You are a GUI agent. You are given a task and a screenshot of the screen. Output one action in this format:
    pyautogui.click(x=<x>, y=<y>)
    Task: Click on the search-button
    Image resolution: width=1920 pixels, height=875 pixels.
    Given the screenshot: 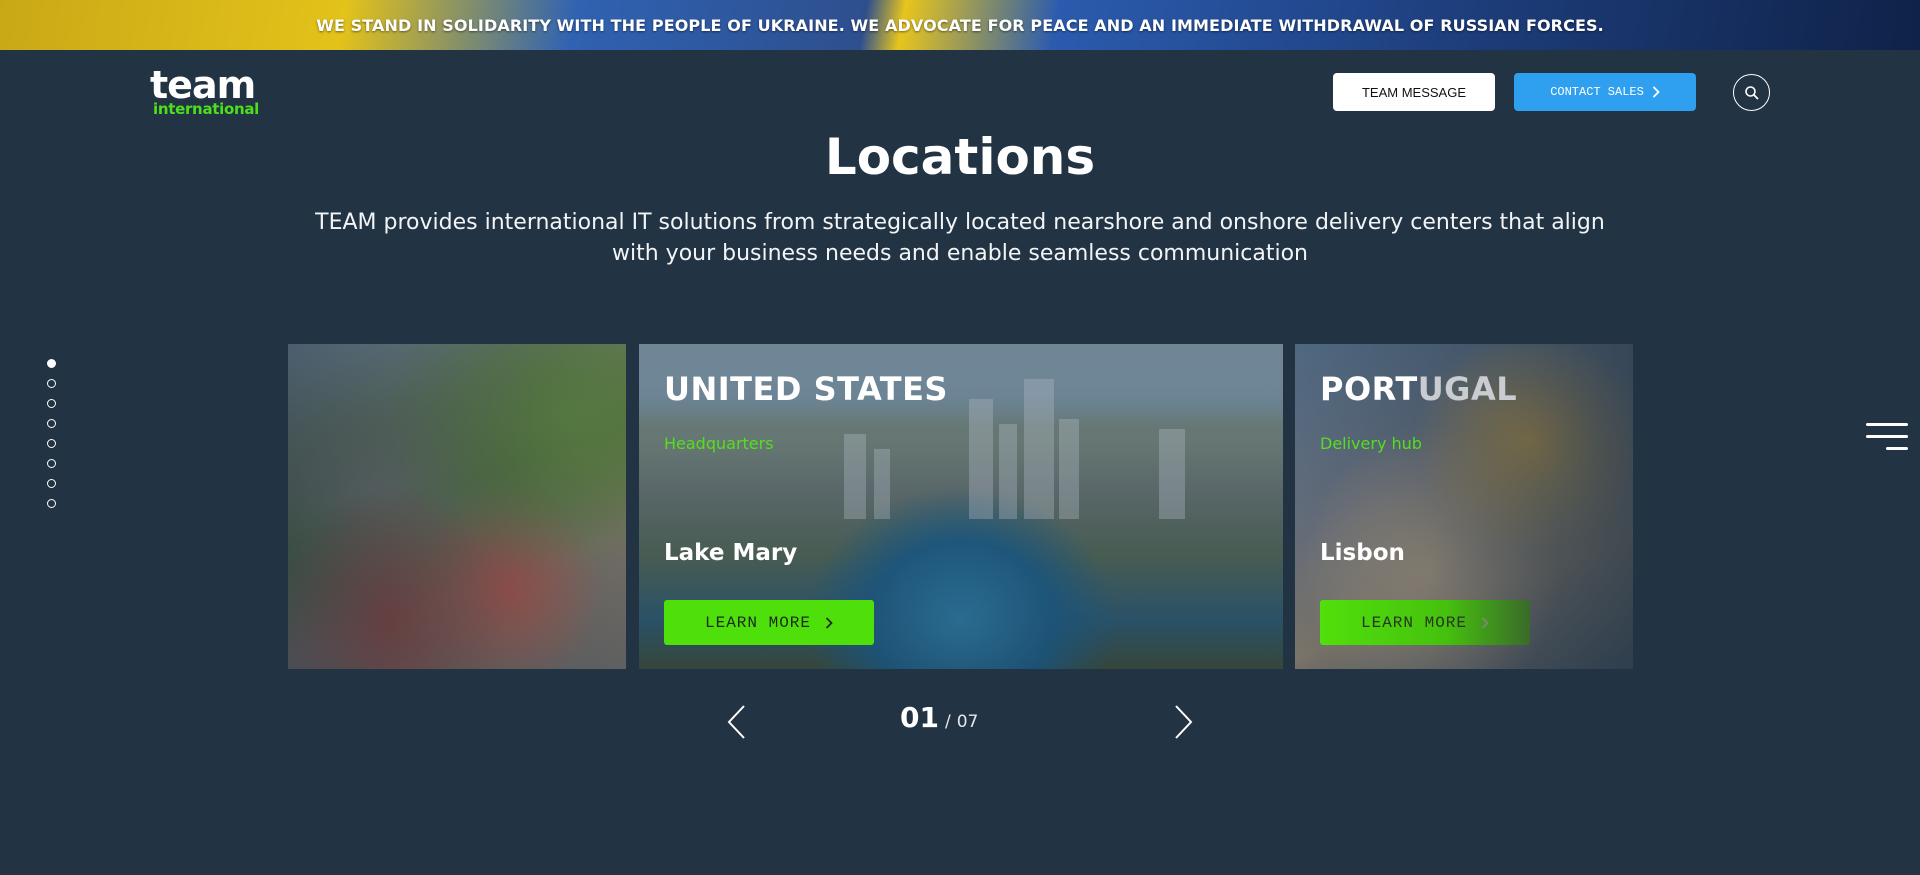 What is the action you would take?
    pyautogui.click(x=1751, y=92)
    